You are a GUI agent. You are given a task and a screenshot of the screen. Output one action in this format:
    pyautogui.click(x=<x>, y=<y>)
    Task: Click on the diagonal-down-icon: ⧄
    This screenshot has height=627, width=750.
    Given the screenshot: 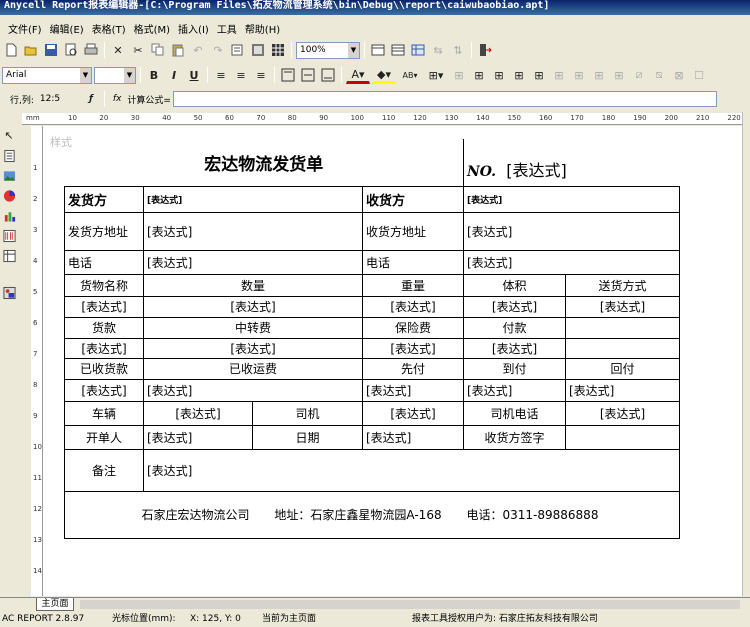 What is the action you would take?
    pyautogui.click(x=639, y=75)
    